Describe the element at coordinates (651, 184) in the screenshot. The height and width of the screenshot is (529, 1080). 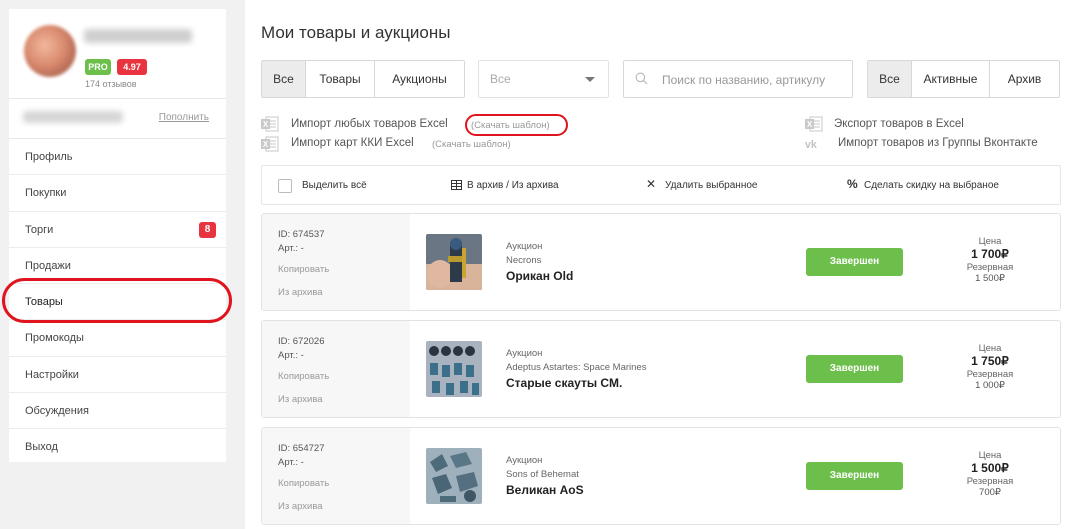
I see `close-icon: ✕` at that location.